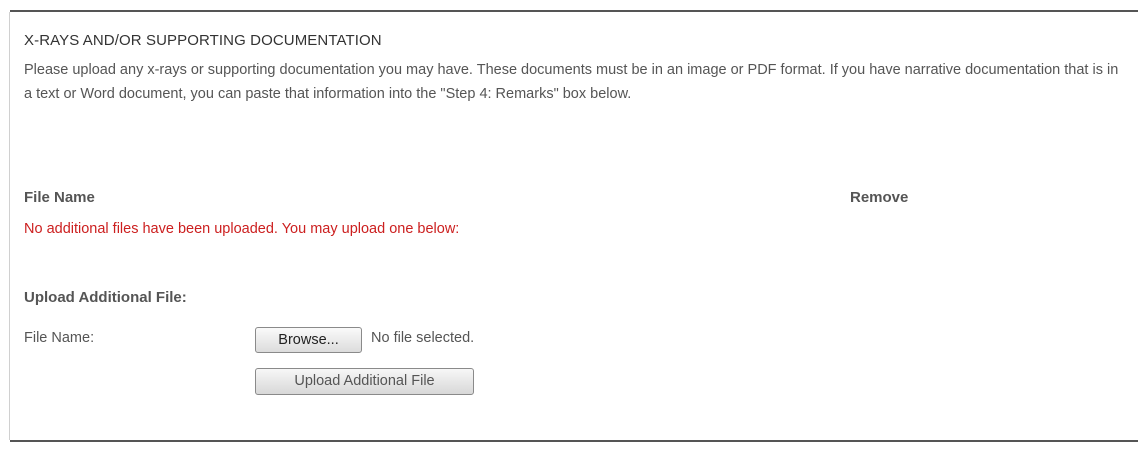 The image size is (1148, 452). I want to click on upload-heading: Upload Additional File:, so click(105, 297).